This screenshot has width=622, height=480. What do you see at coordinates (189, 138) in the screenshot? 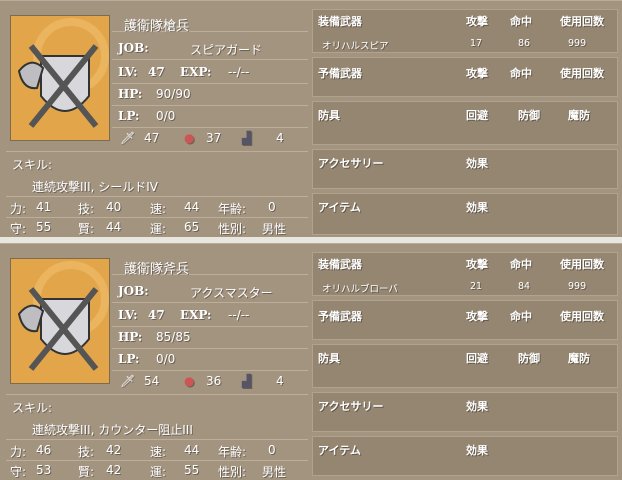
I see `shield-round-icon: ●` at bounding box center [189, 138].